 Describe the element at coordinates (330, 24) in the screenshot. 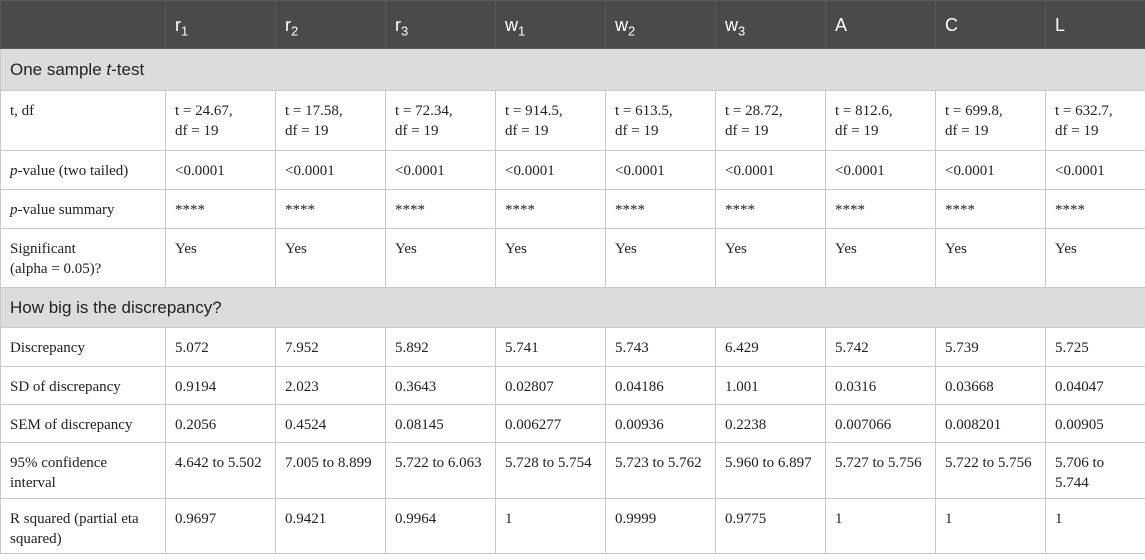

I see `header-col: r2` at that location.